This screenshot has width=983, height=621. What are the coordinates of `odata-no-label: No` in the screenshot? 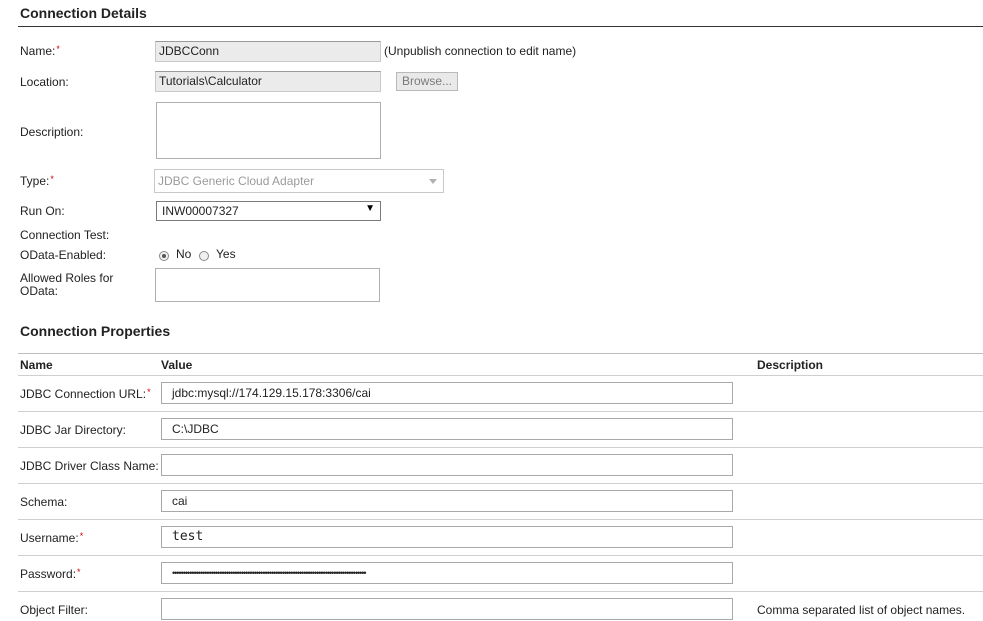 It's located at (184, 254).